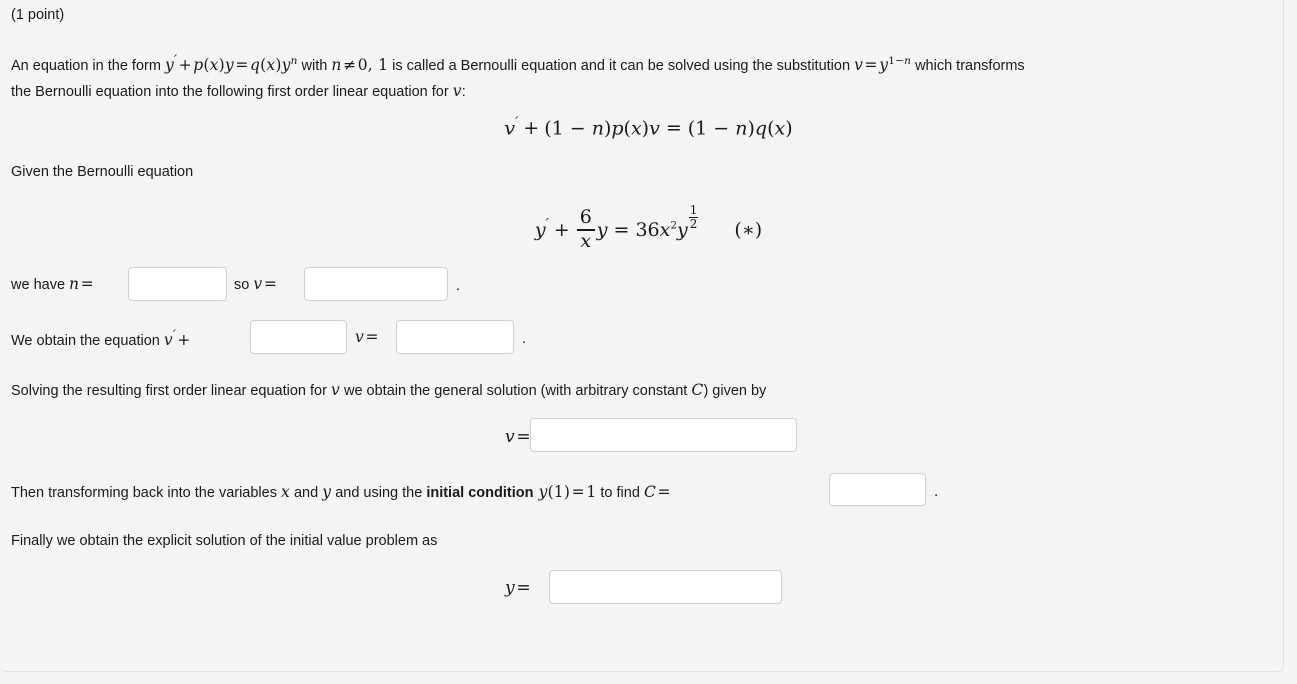  I want to click on input-n-value, so click(177, 284).